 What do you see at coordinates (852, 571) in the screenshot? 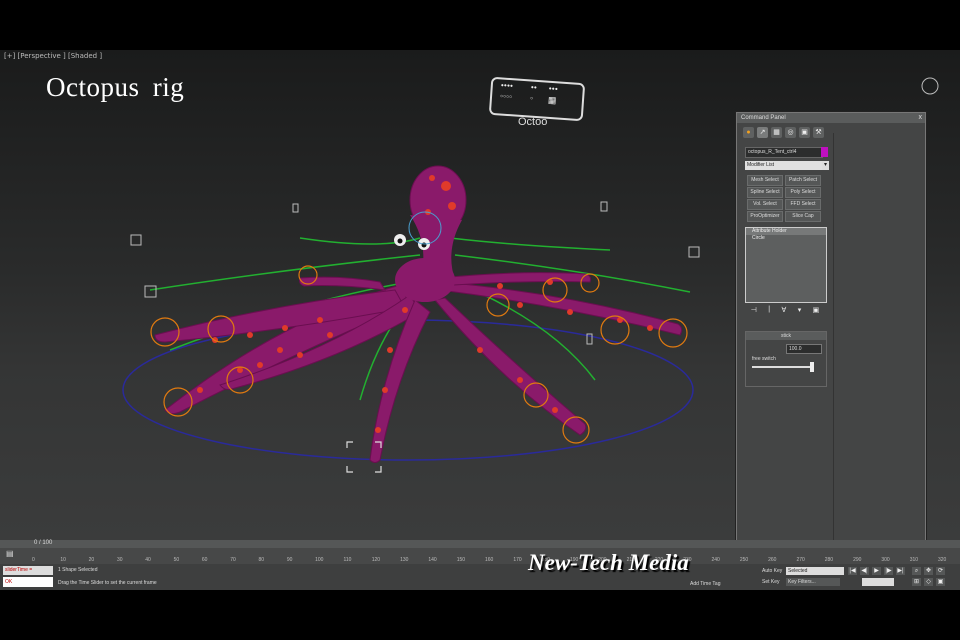
I see `go-to-start-icon: |◀` at bounding box center [852, 571].